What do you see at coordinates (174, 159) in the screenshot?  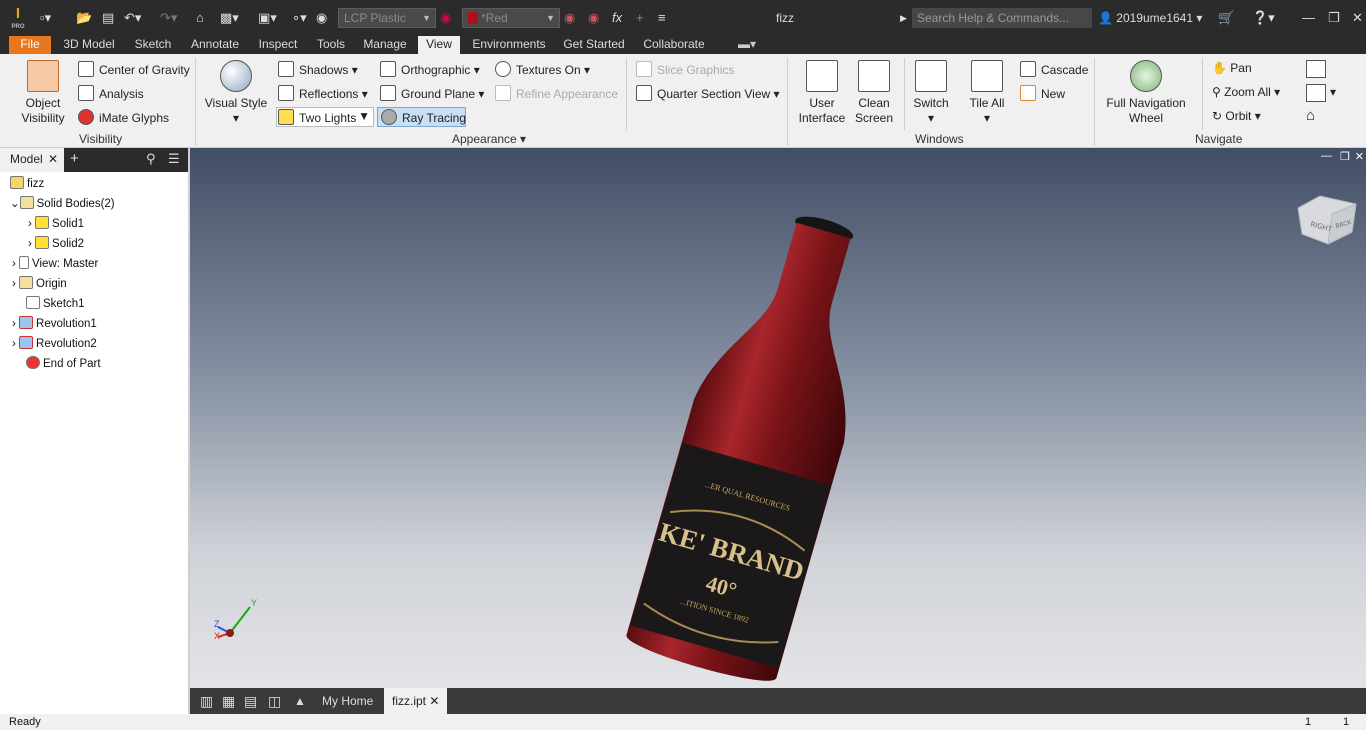 I see `menu-icon: ☰` at bounding box center [174, 159].